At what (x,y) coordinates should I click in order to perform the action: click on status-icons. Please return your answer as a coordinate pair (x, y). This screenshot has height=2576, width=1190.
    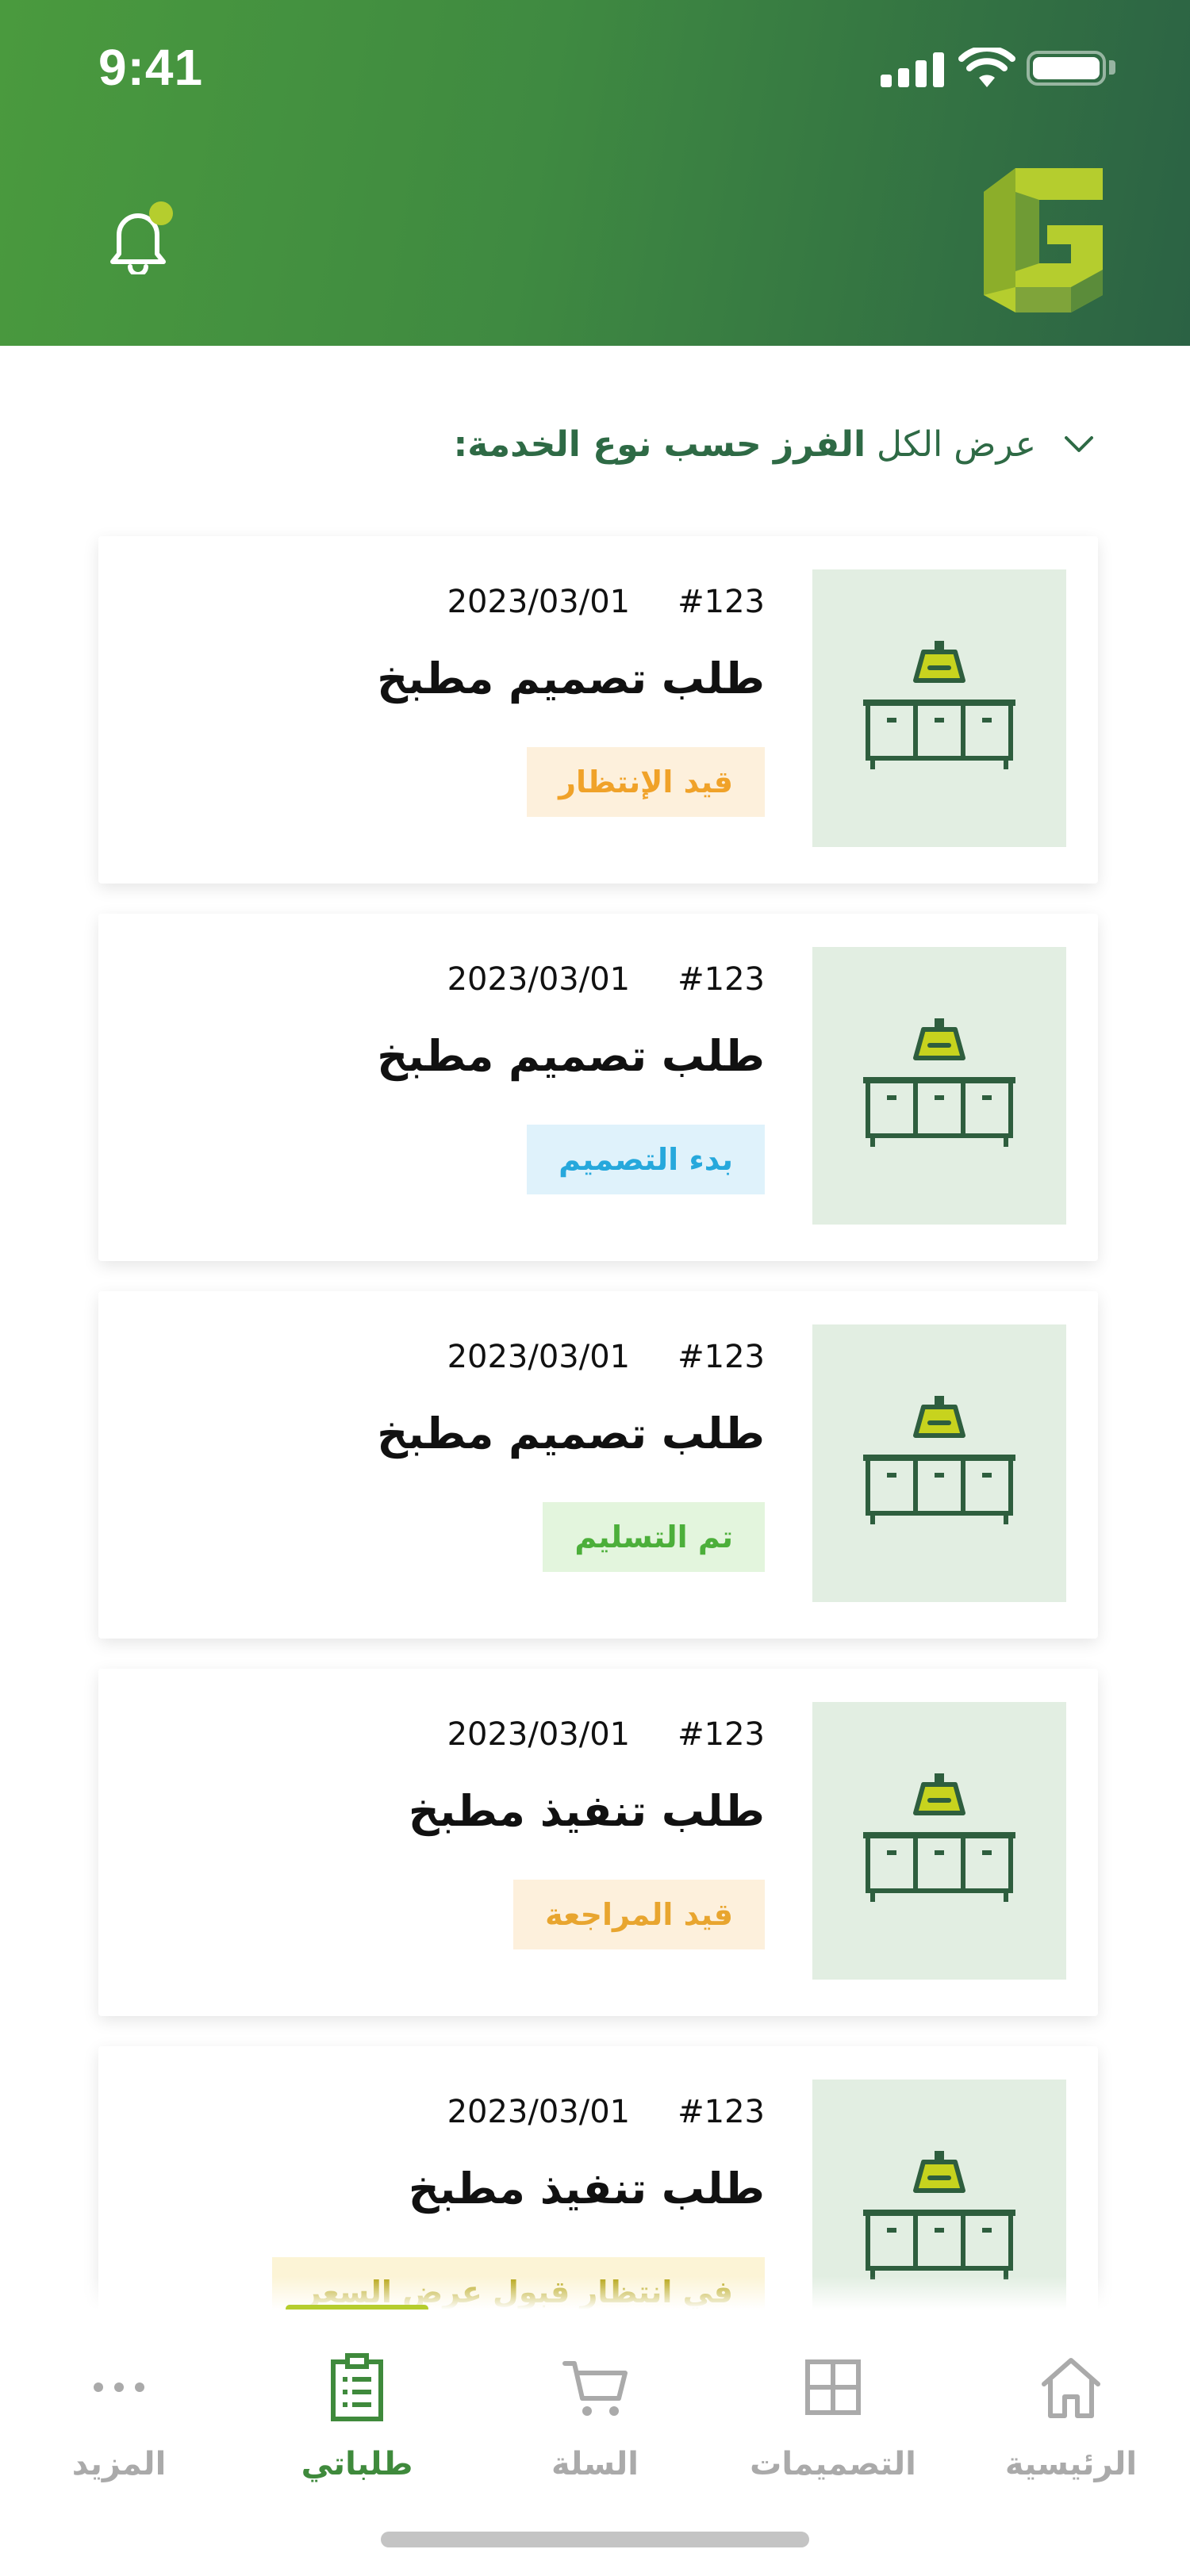
    Looking at the image, I should click on (1011, 69).